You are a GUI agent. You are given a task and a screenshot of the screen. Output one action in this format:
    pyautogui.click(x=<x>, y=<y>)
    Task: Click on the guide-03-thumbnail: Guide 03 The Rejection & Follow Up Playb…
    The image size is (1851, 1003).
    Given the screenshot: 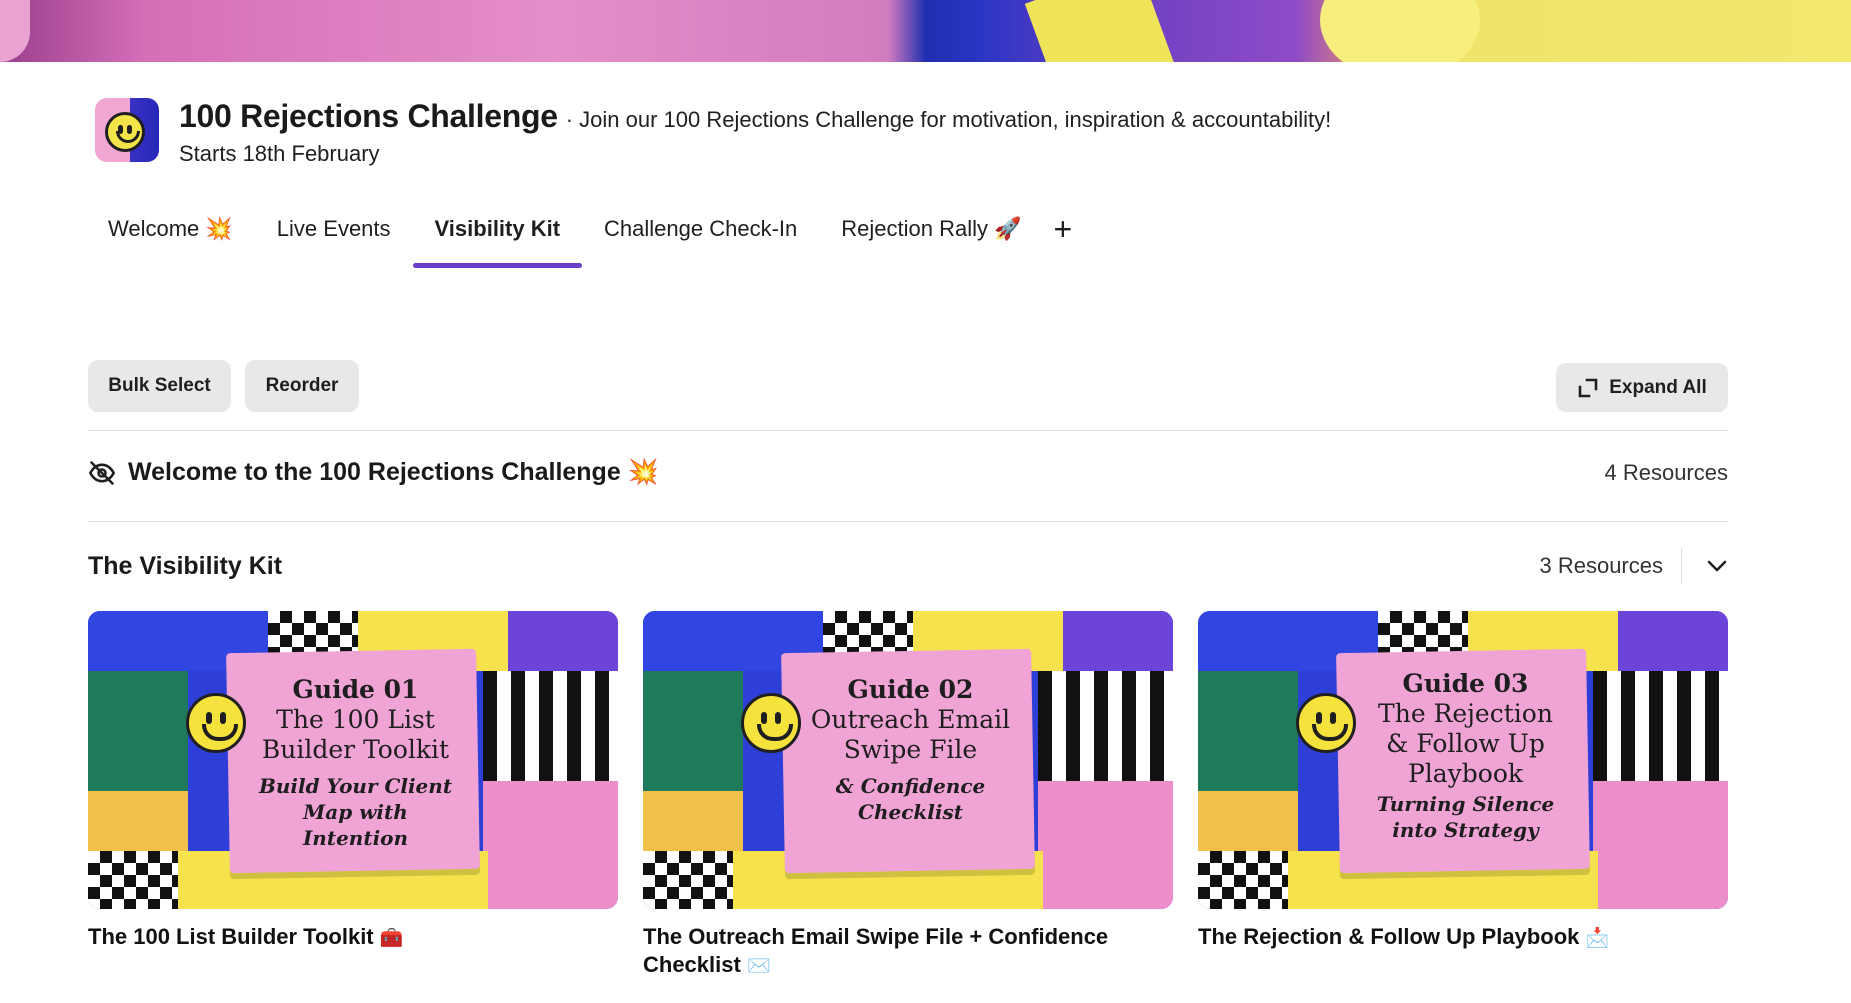 What is the action you would take?
    pyautogui.click(x=1463, y=760)
    